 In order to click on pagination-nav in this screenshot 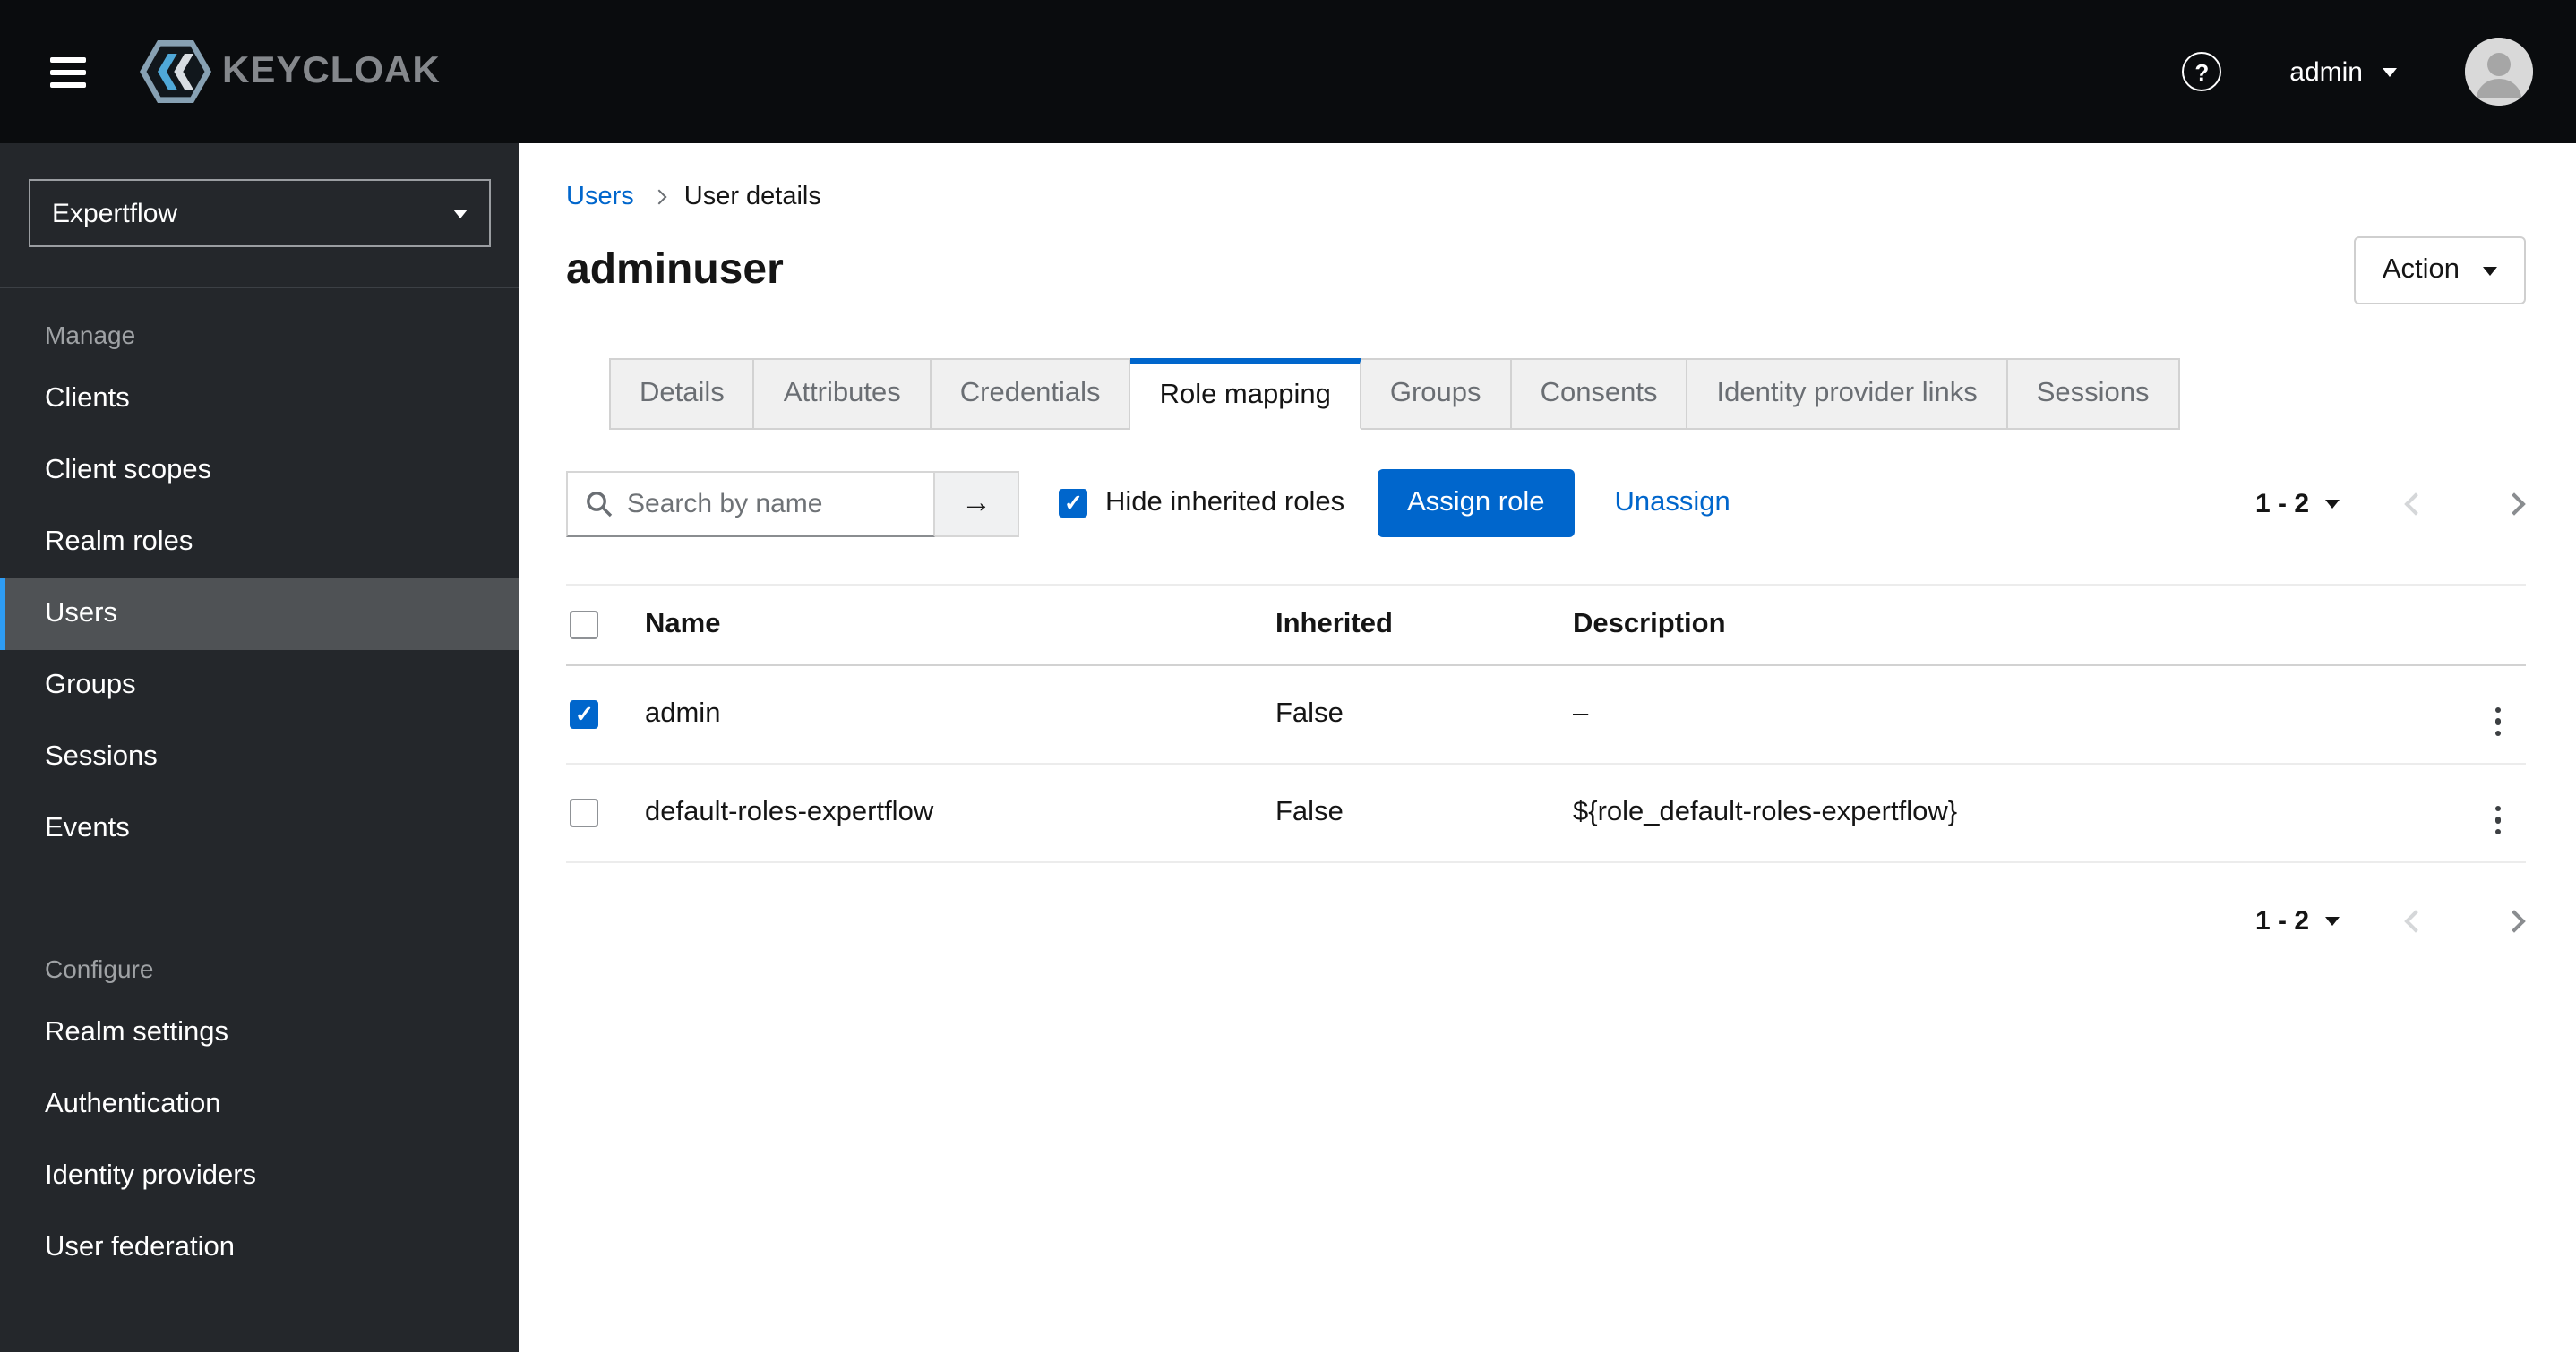, I will do `click(2465, 504)`.